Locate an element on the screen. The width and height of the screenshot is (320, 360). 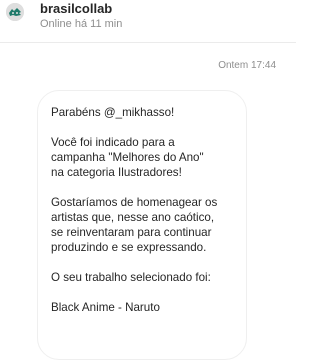
message-line: artistas que, nesse ano caótico, is located at coordinates (133, 217).